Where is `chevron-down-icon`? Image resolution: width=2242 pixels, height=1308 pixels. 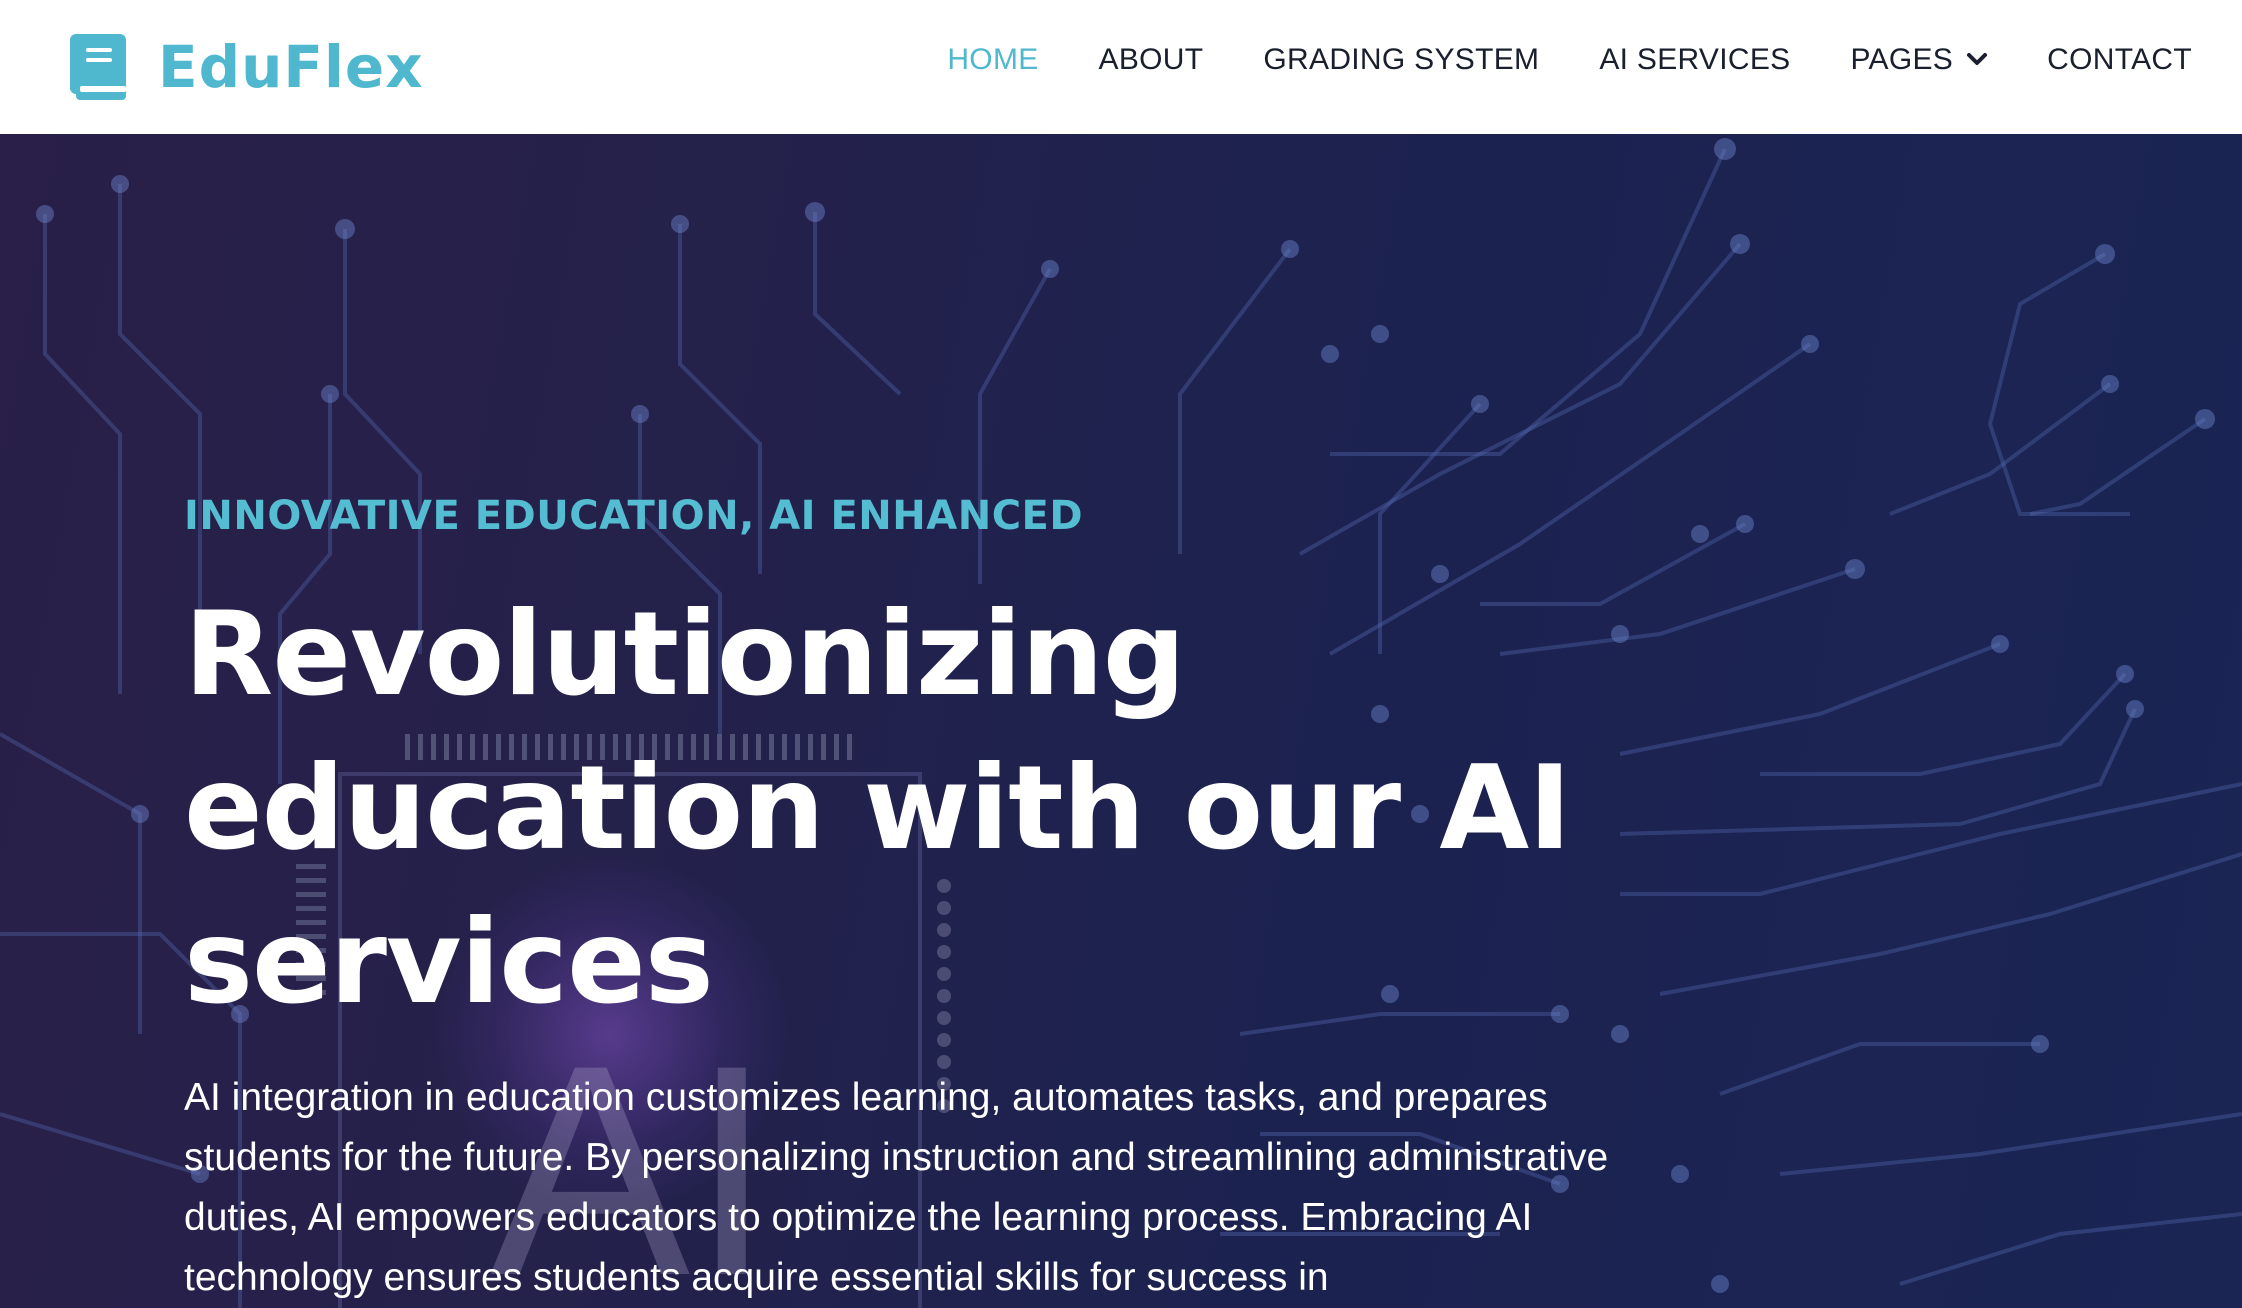 chevron-down-icon is located at coordinates (1977, 59).